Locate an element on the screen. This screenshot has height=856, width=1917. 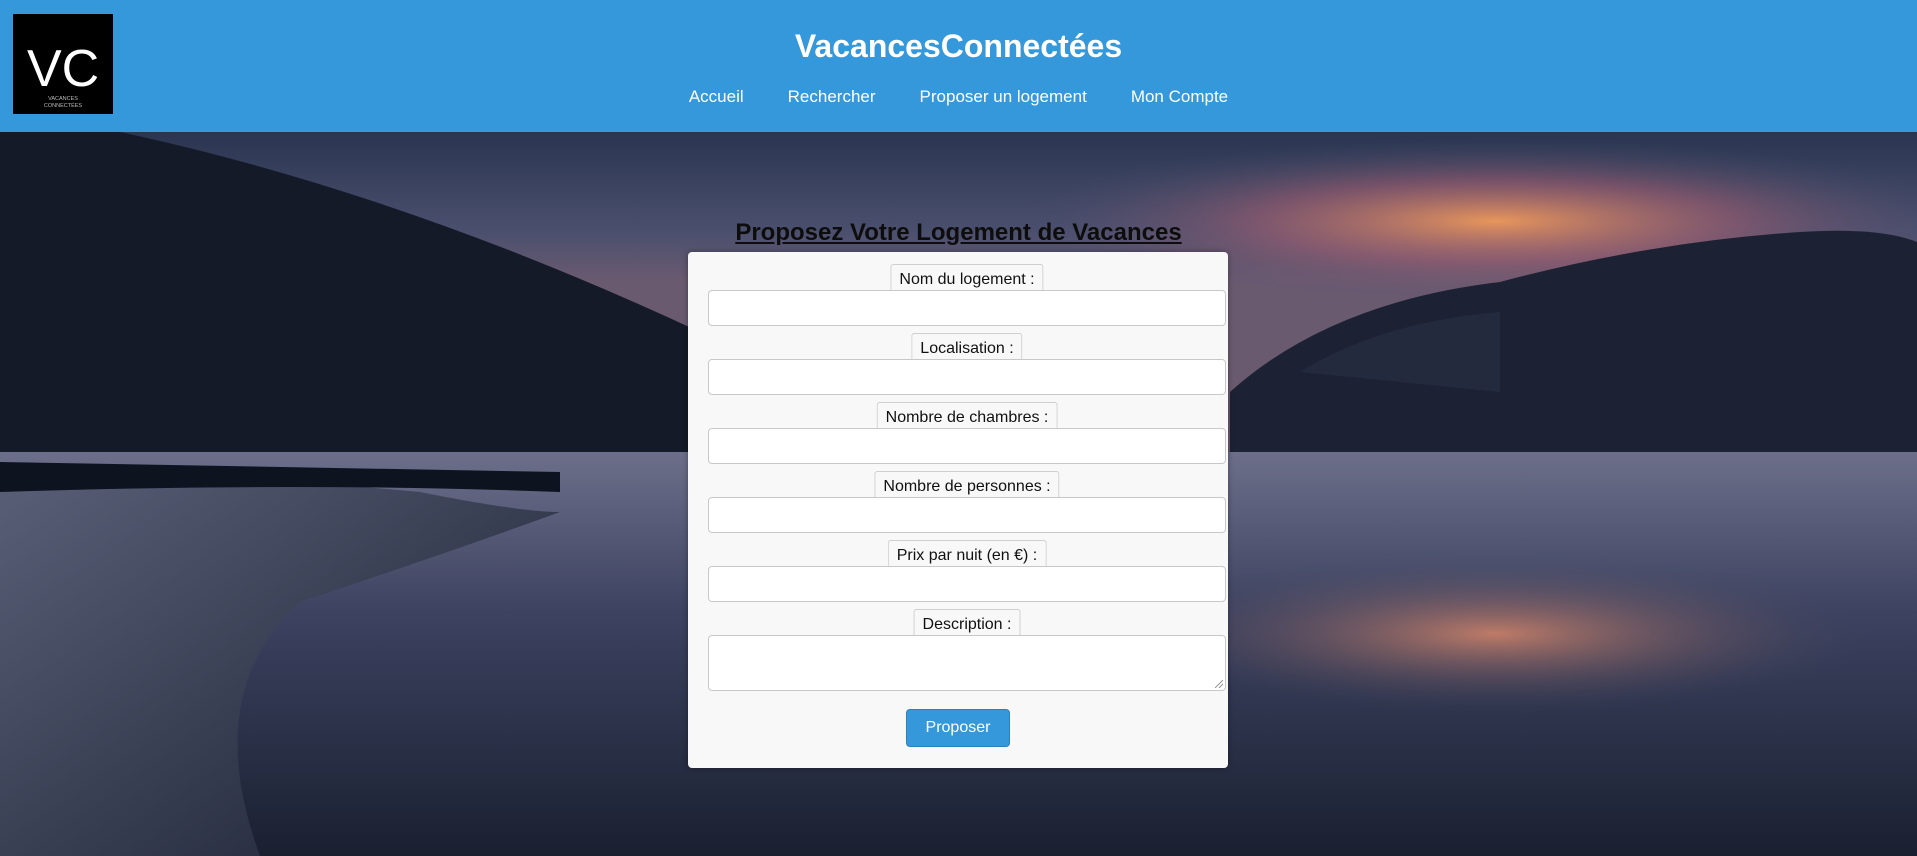
nav-mon-compte: Mon Compte is located at coordinates (1179, 97).